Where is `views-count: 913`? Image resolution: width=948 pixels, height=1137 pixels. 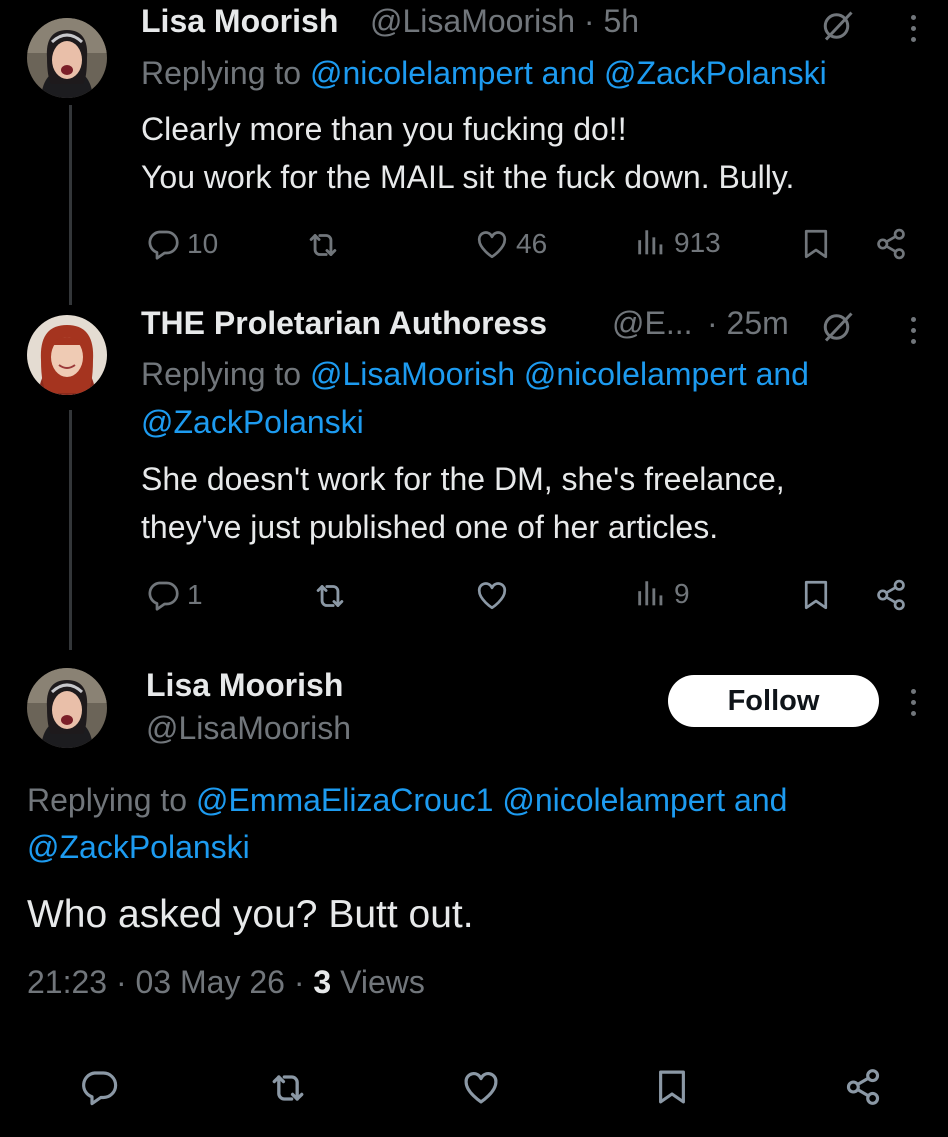 views-count: 913 is located at coordinates (697, 242).